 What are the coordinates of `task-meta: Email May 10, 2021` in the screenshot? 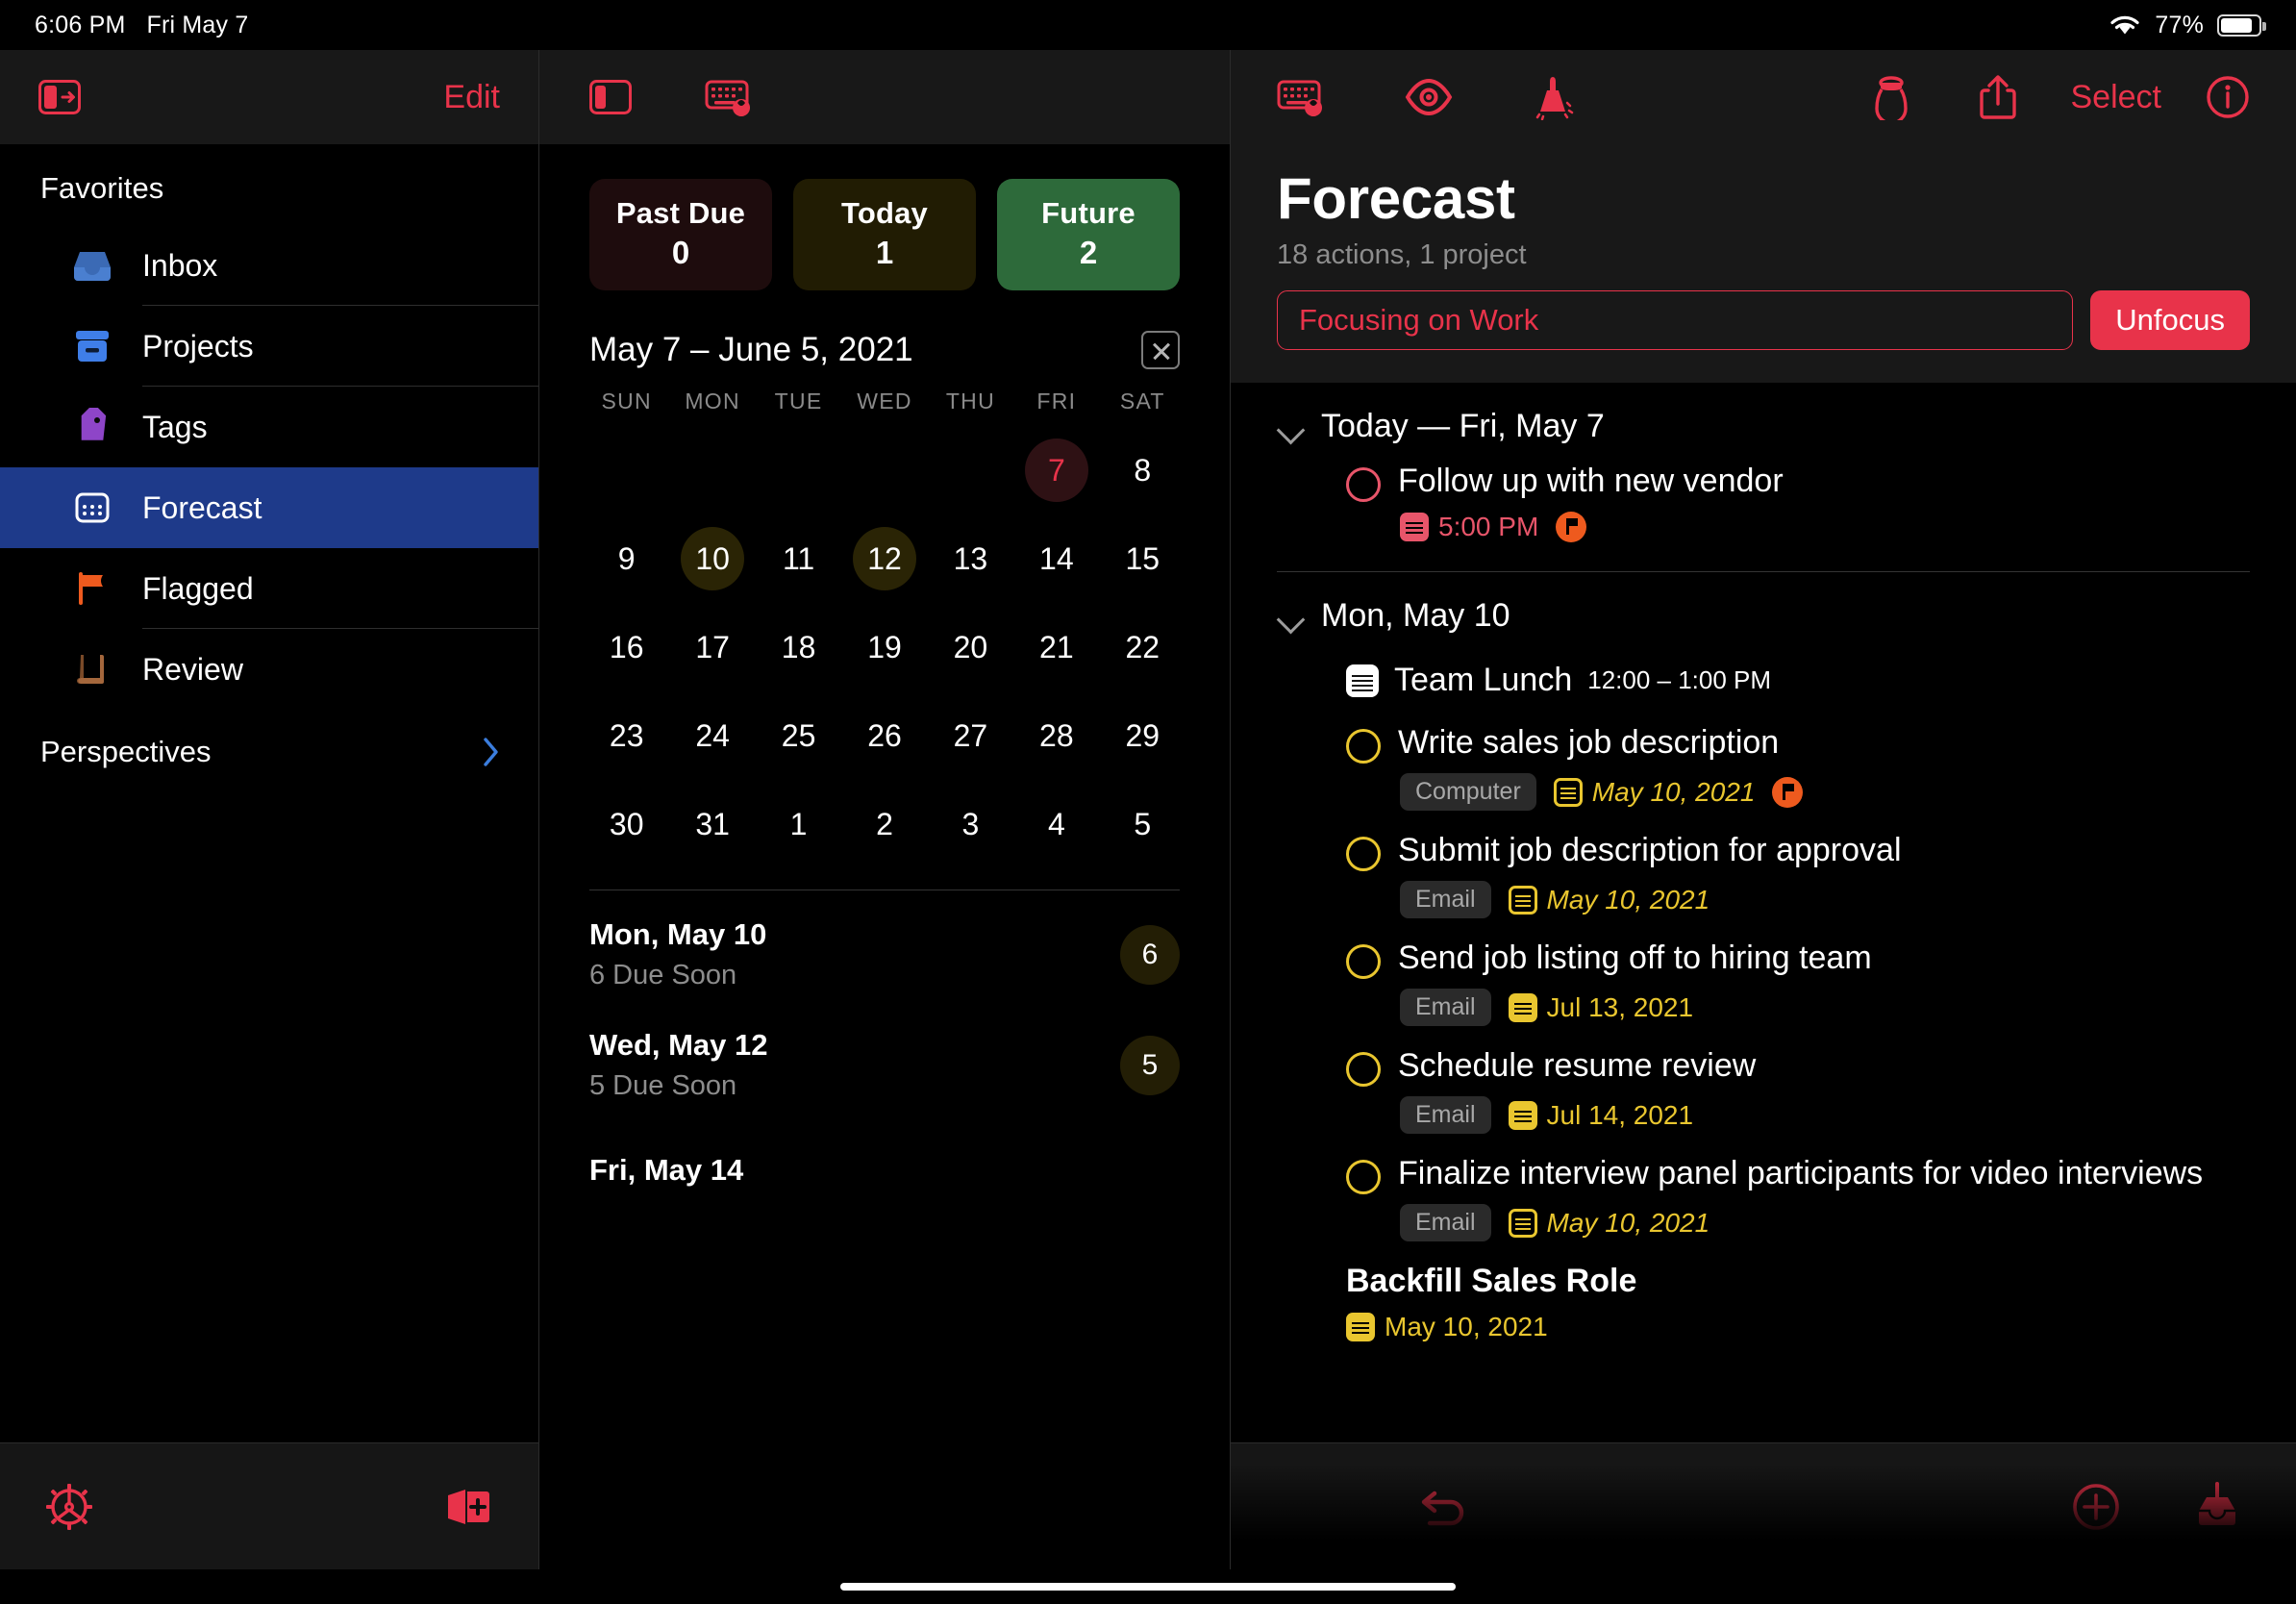 It's located at (1798, 1219).